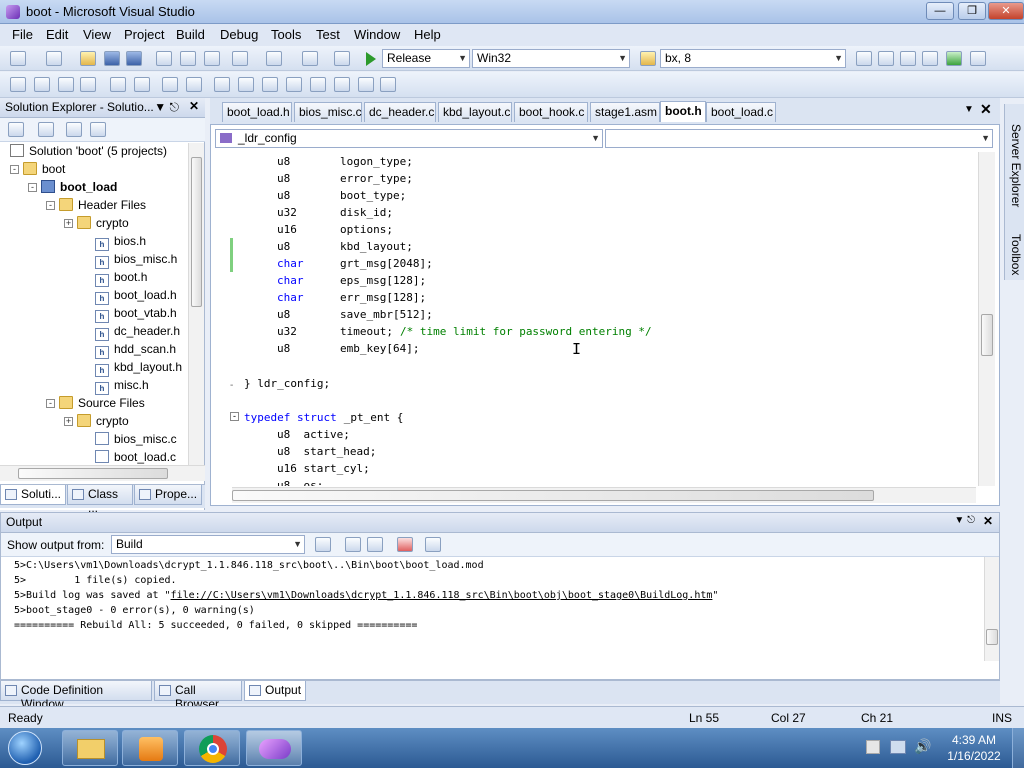  What do you see at coordinates (974, 756) in the screenshot?
I see `clock-date: 1/16/2022` at bounding box center [974, 756].